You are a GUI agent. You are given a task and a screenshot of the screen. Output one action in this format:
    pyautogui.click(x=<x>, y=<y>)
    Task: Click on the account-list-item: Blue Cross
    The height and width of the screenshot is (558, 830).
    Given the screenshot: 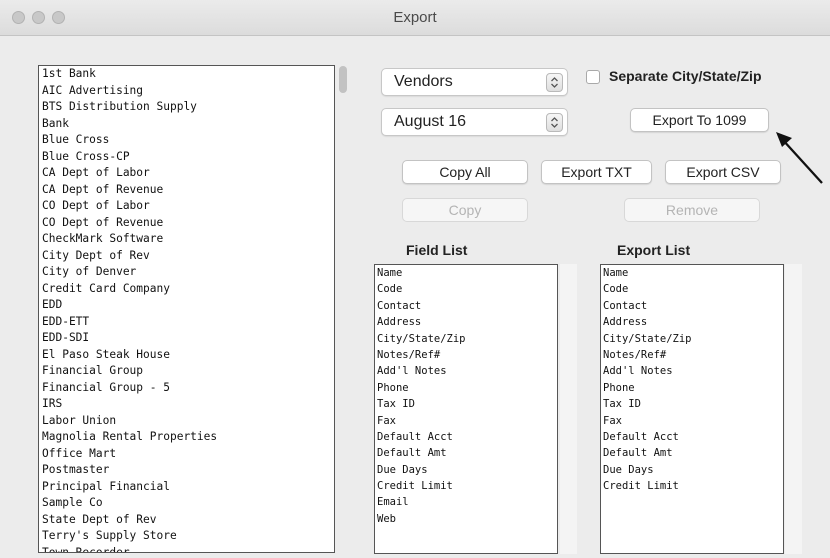 What is the action you would take?
    pyautogui.click(x=186, y=140)
    